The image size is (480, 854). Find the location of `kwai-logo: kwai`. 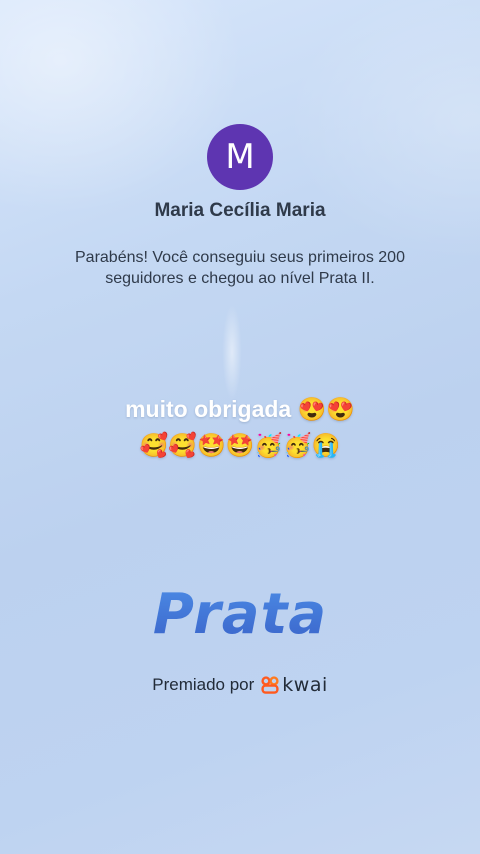

kwai-logo: kwai is located at coordinates (294, 685).